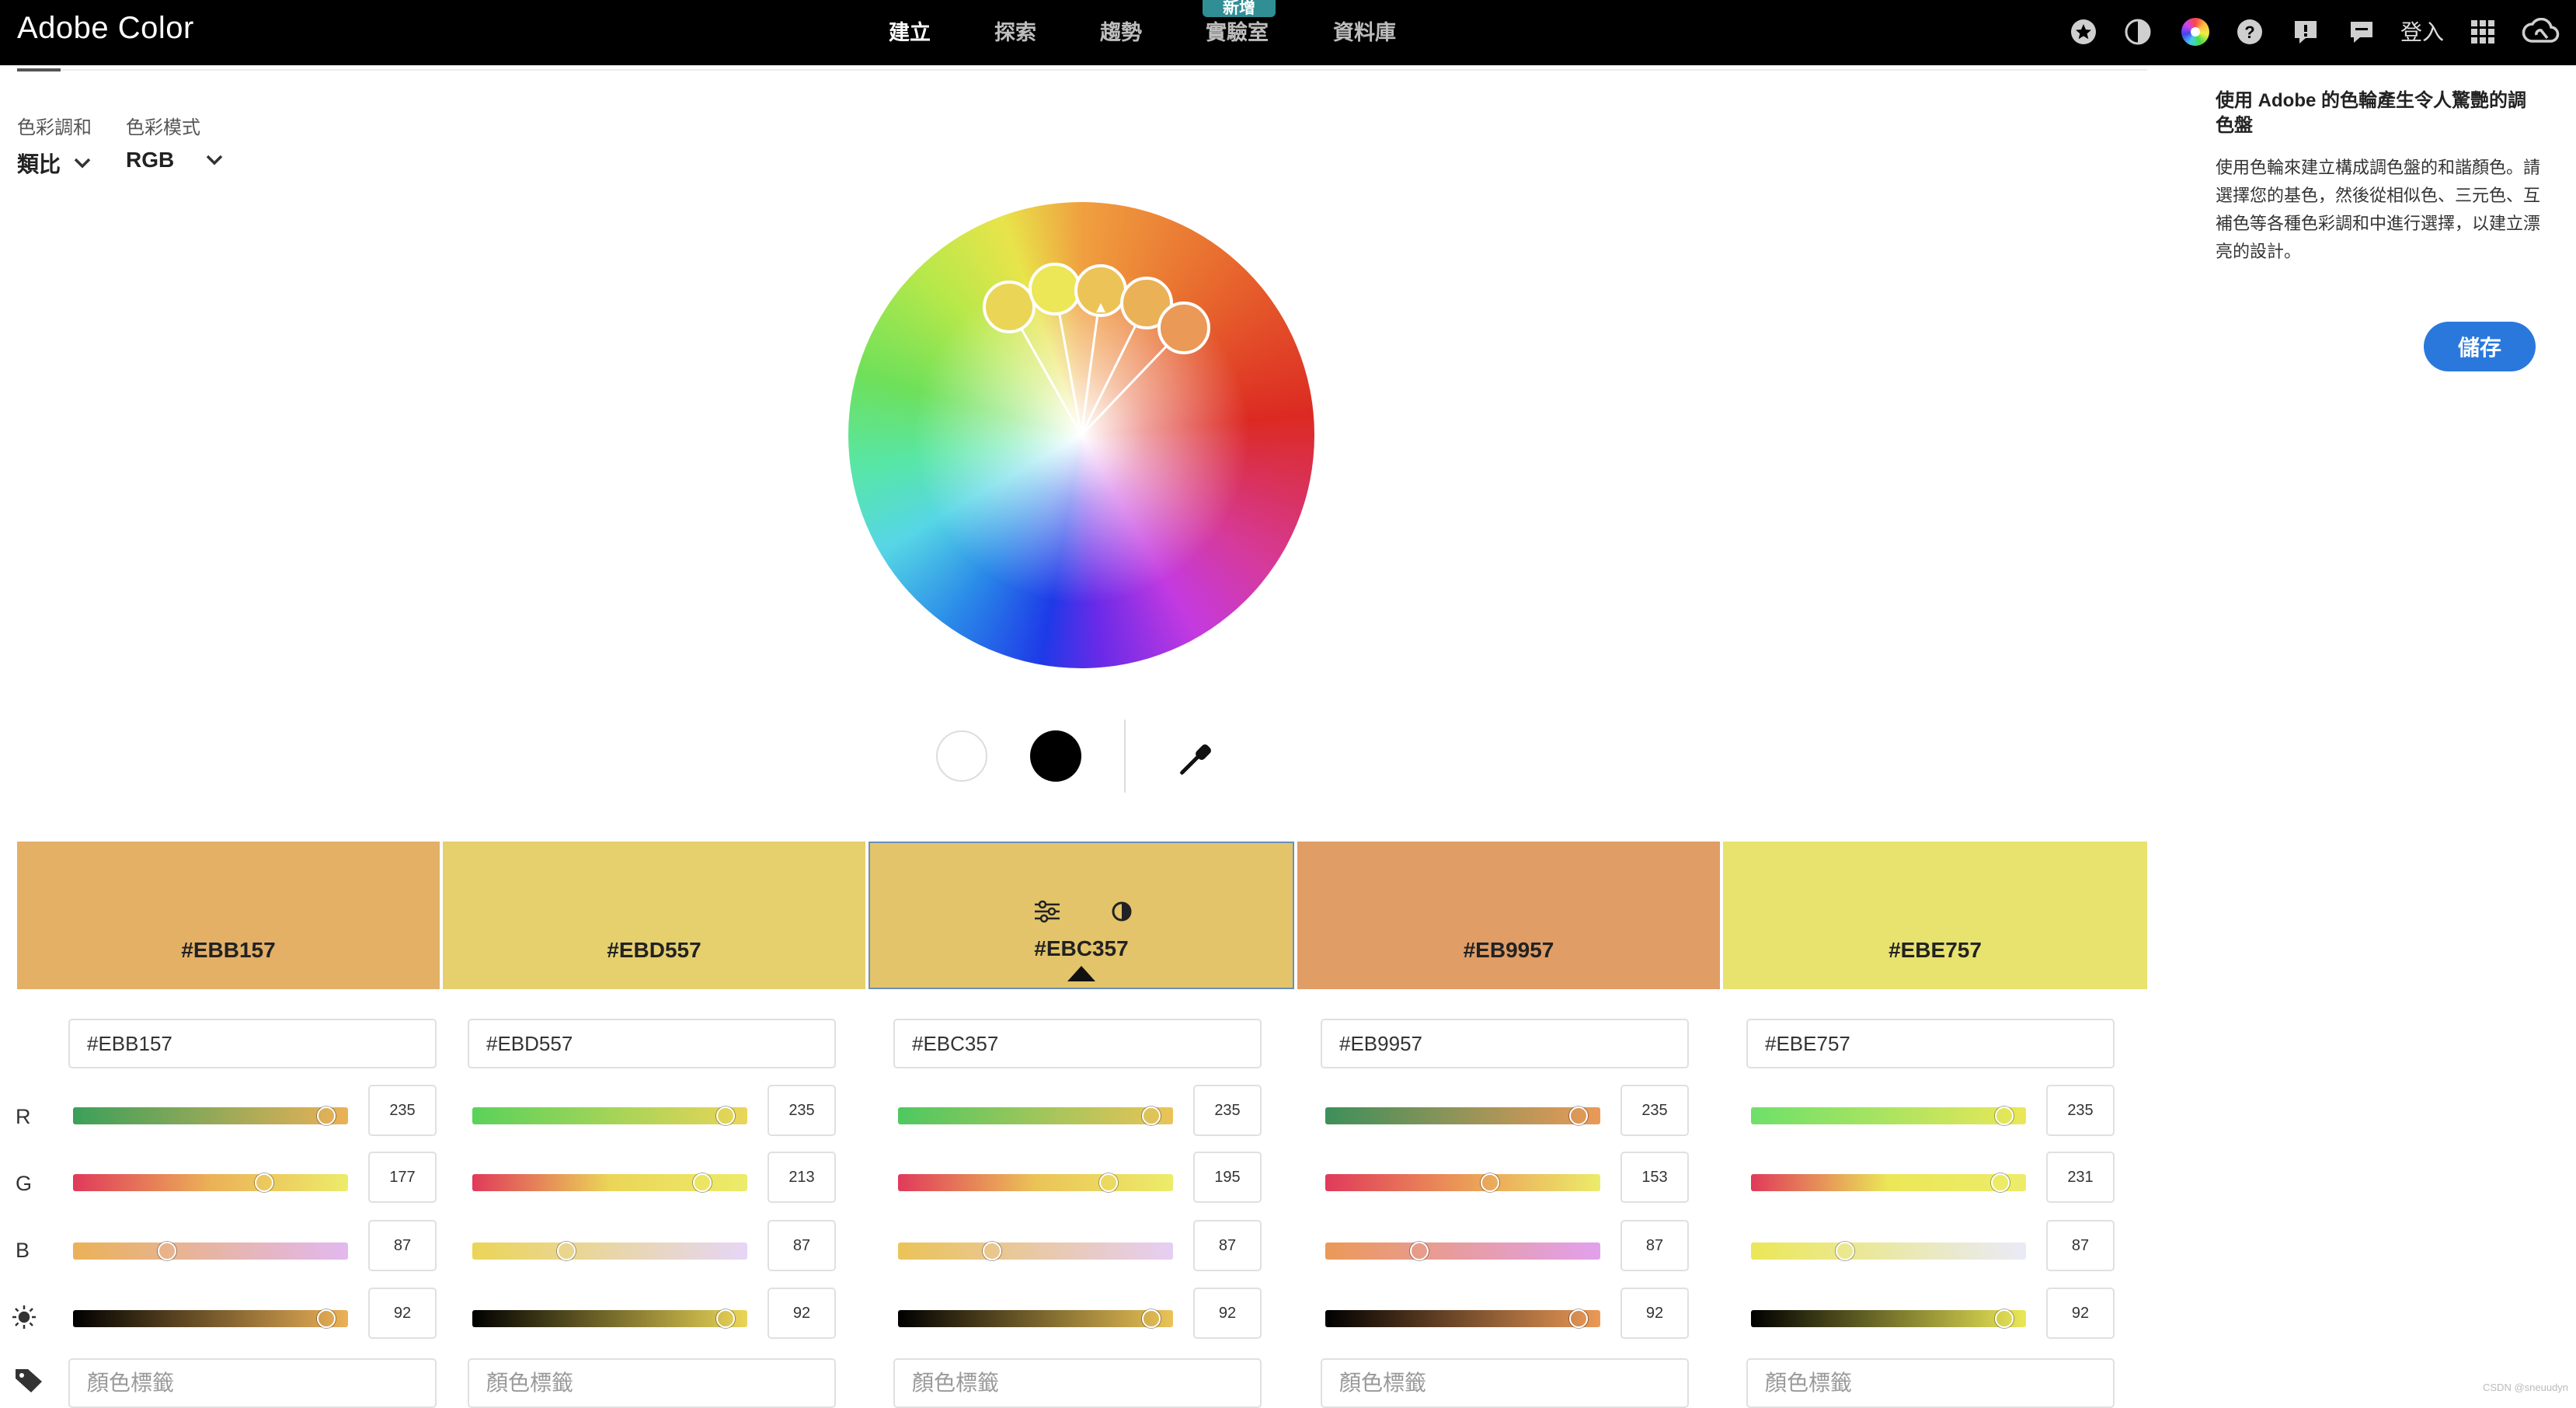  Describe the element at coordinates (2080, 1110) in the screenshot. I see `red-value-5: 235` at that location.